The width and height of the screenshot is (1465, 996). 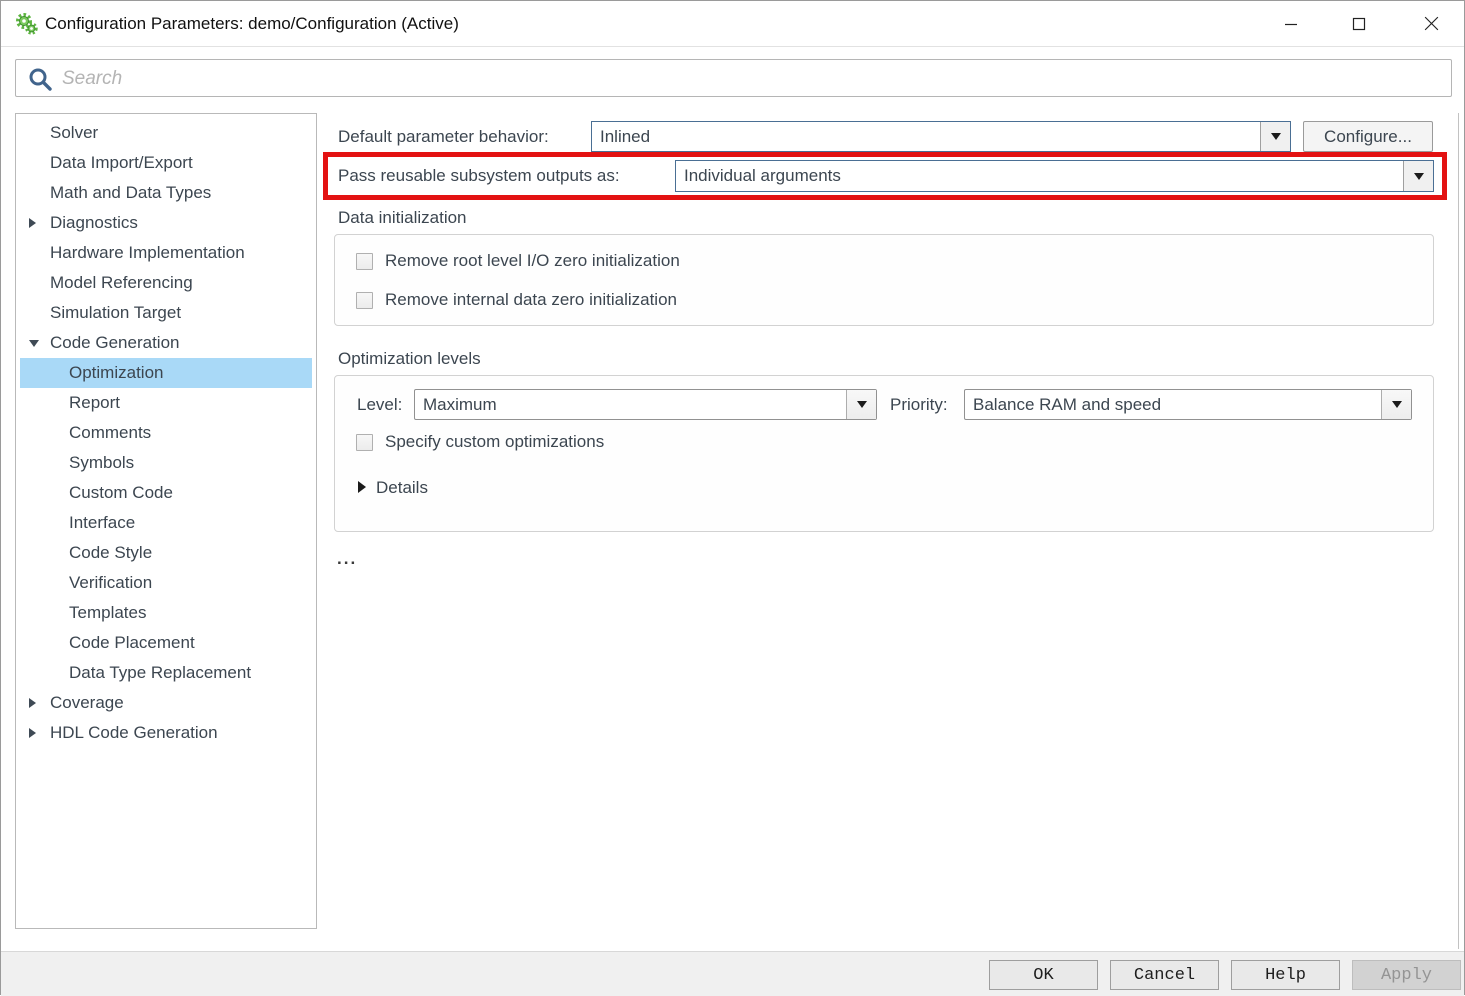 I want to click on sidebar-item-verification: Verification, so click(x=166, y=583).